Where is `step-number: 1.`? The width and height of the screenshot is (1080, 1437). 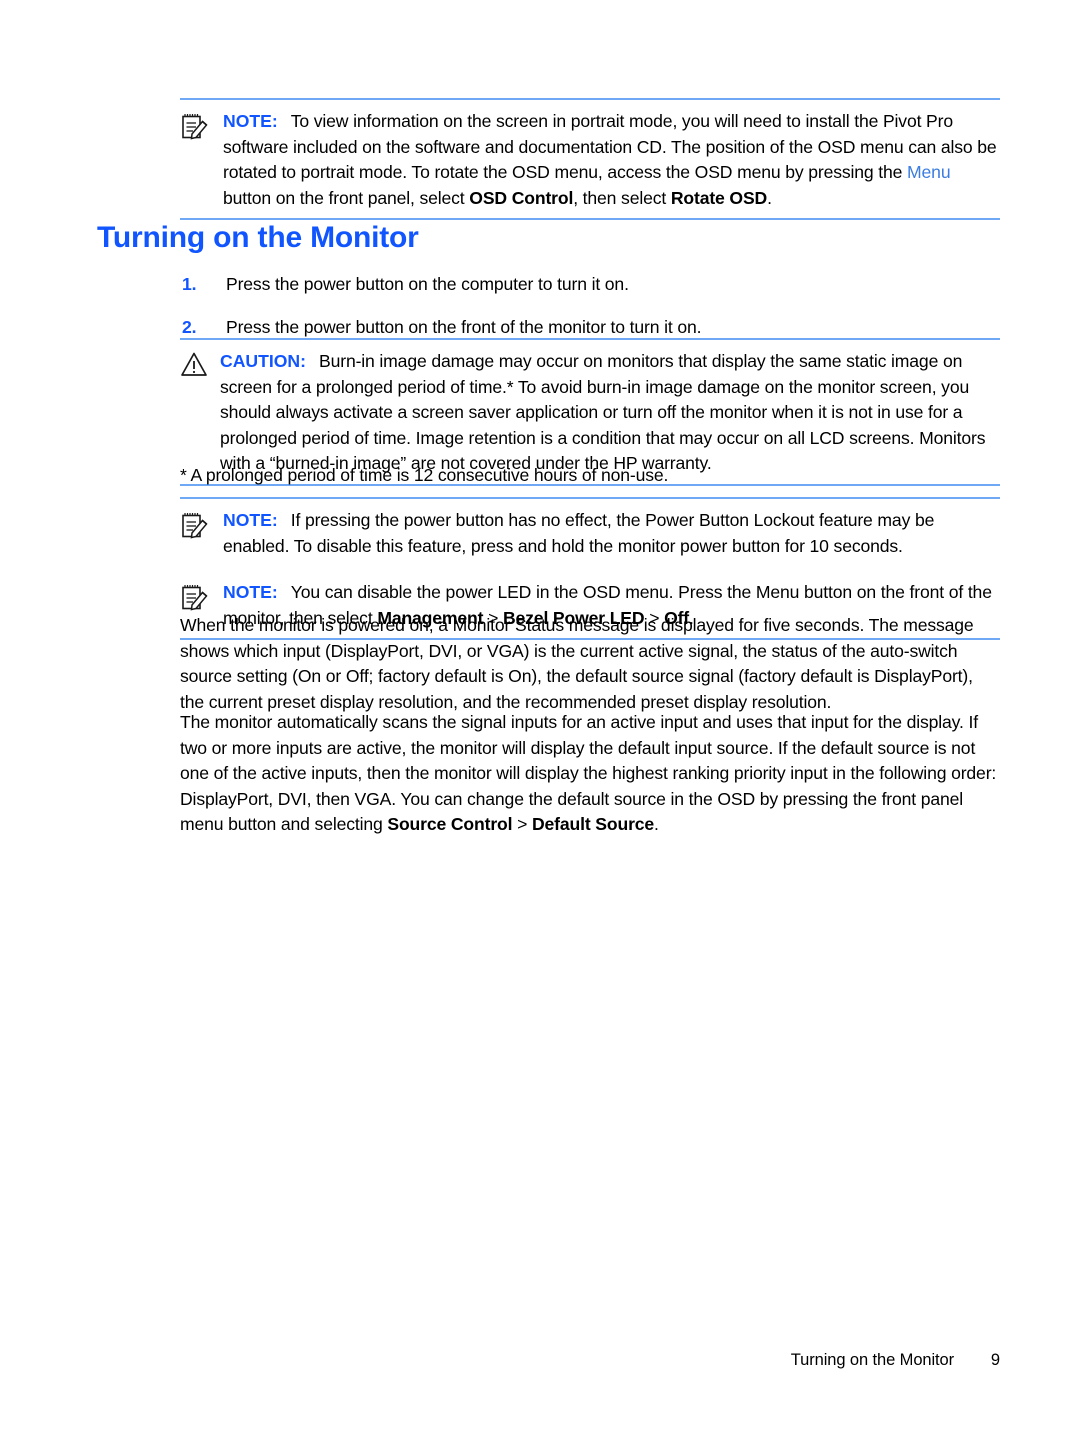
step-number: 1. is located at coordinates (189, 284).